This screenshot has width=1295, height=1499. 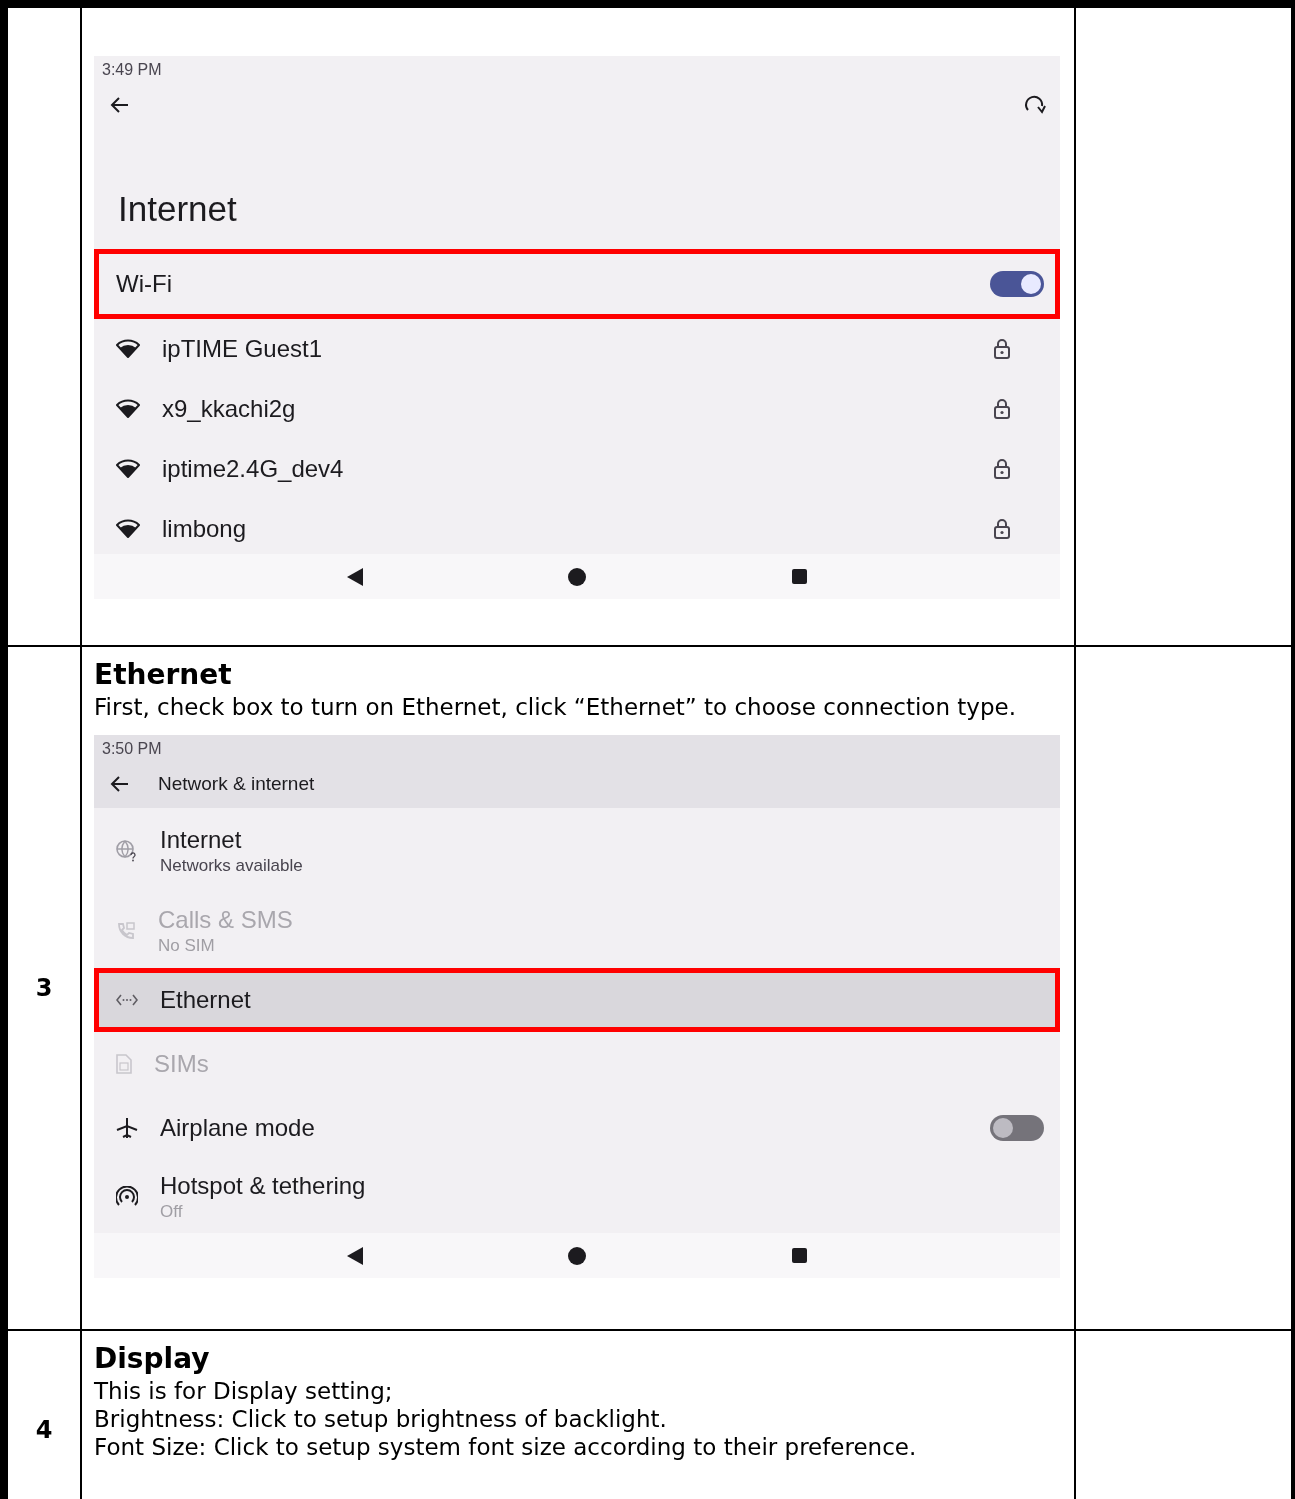 What do you see at coordinates (577, 1000) in the screenshot?
I see `settings-item: Ethernet` at bounding box center [577, 1000].